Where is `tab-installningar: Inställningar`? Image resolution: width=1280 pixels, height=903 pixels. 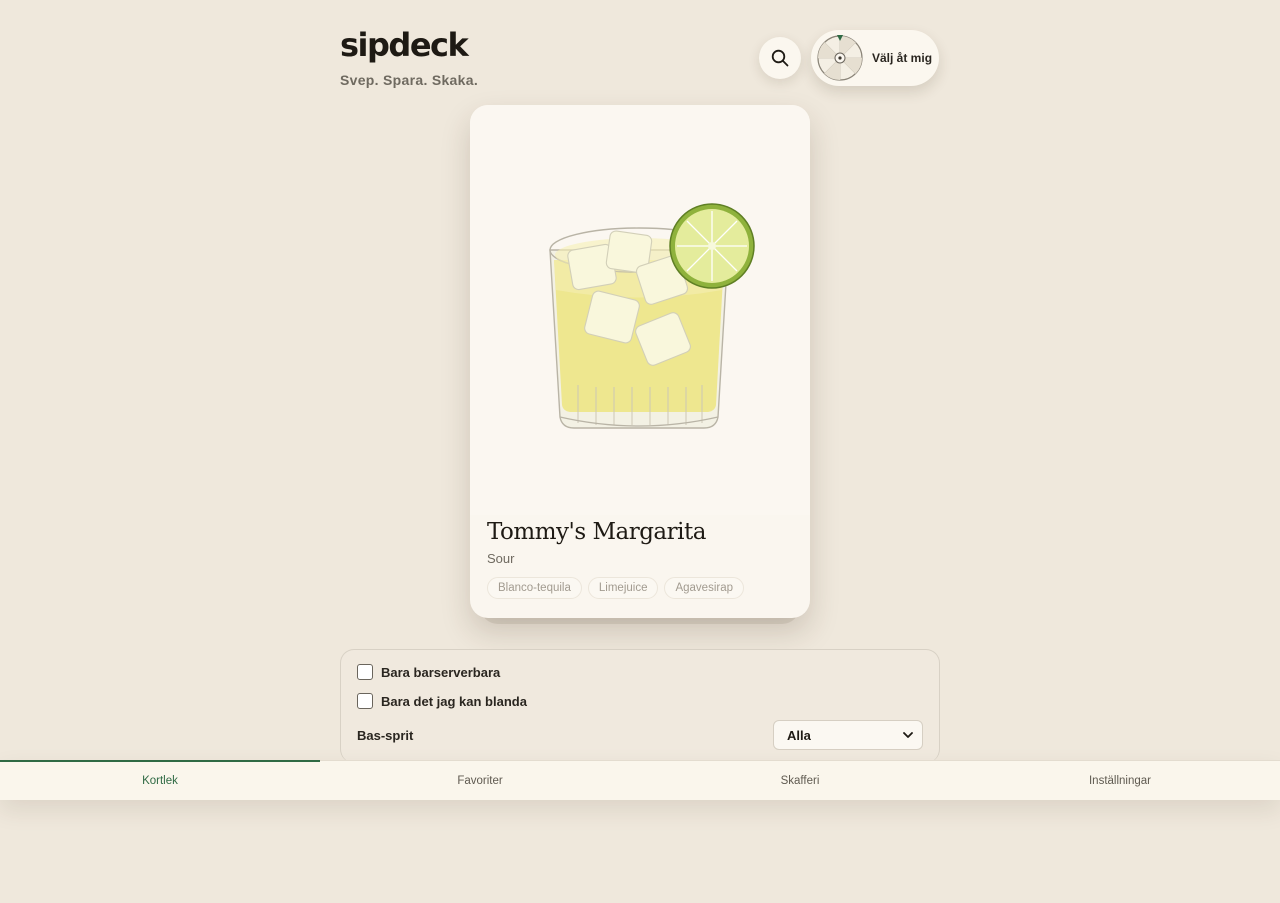
tab-installningar: Inställningar is located at coordinates (1120, 780).